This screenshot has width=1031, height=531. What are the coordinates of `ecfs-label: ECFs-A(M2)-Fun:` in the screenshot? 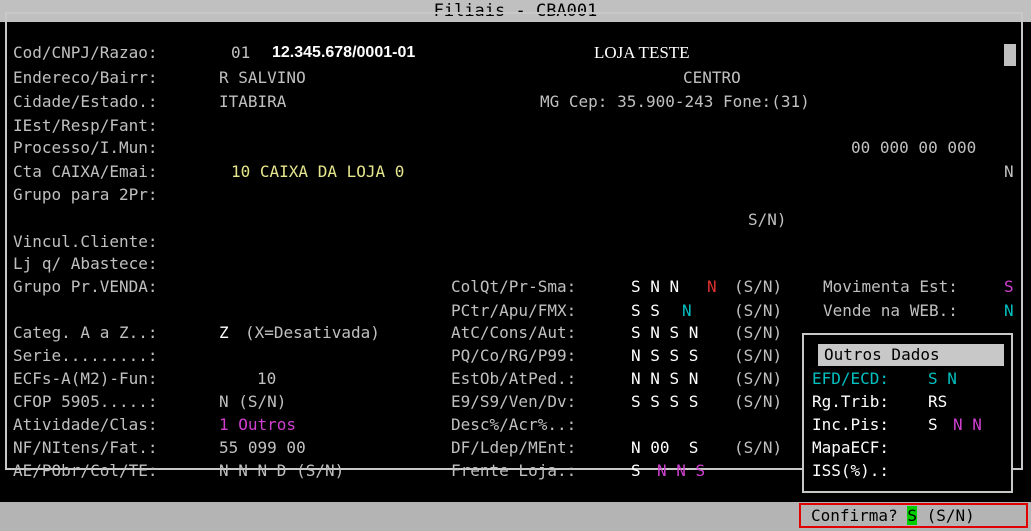 It's located at (85, 378).